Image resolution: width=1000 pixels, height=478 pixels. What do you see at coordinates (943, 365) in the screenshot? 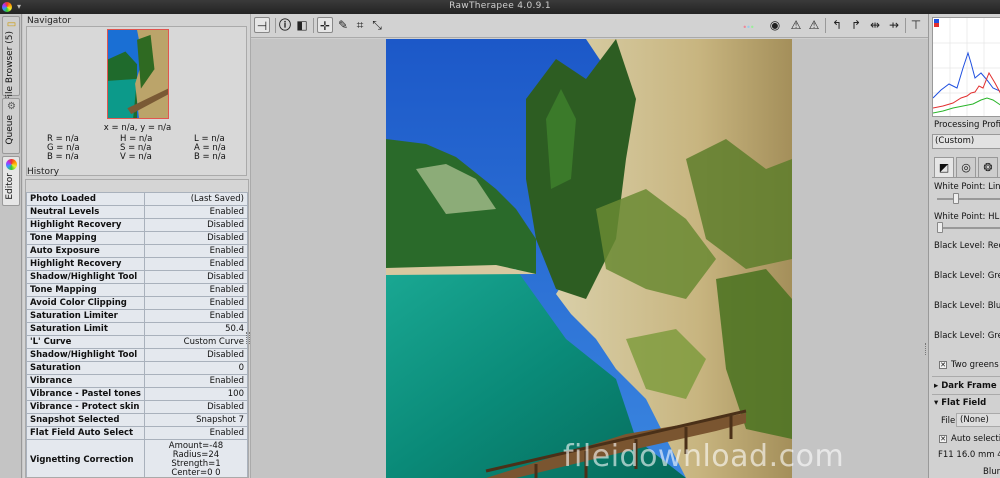
I see `two-greens-checkbox: ✕` at bounding box center [943, 365].